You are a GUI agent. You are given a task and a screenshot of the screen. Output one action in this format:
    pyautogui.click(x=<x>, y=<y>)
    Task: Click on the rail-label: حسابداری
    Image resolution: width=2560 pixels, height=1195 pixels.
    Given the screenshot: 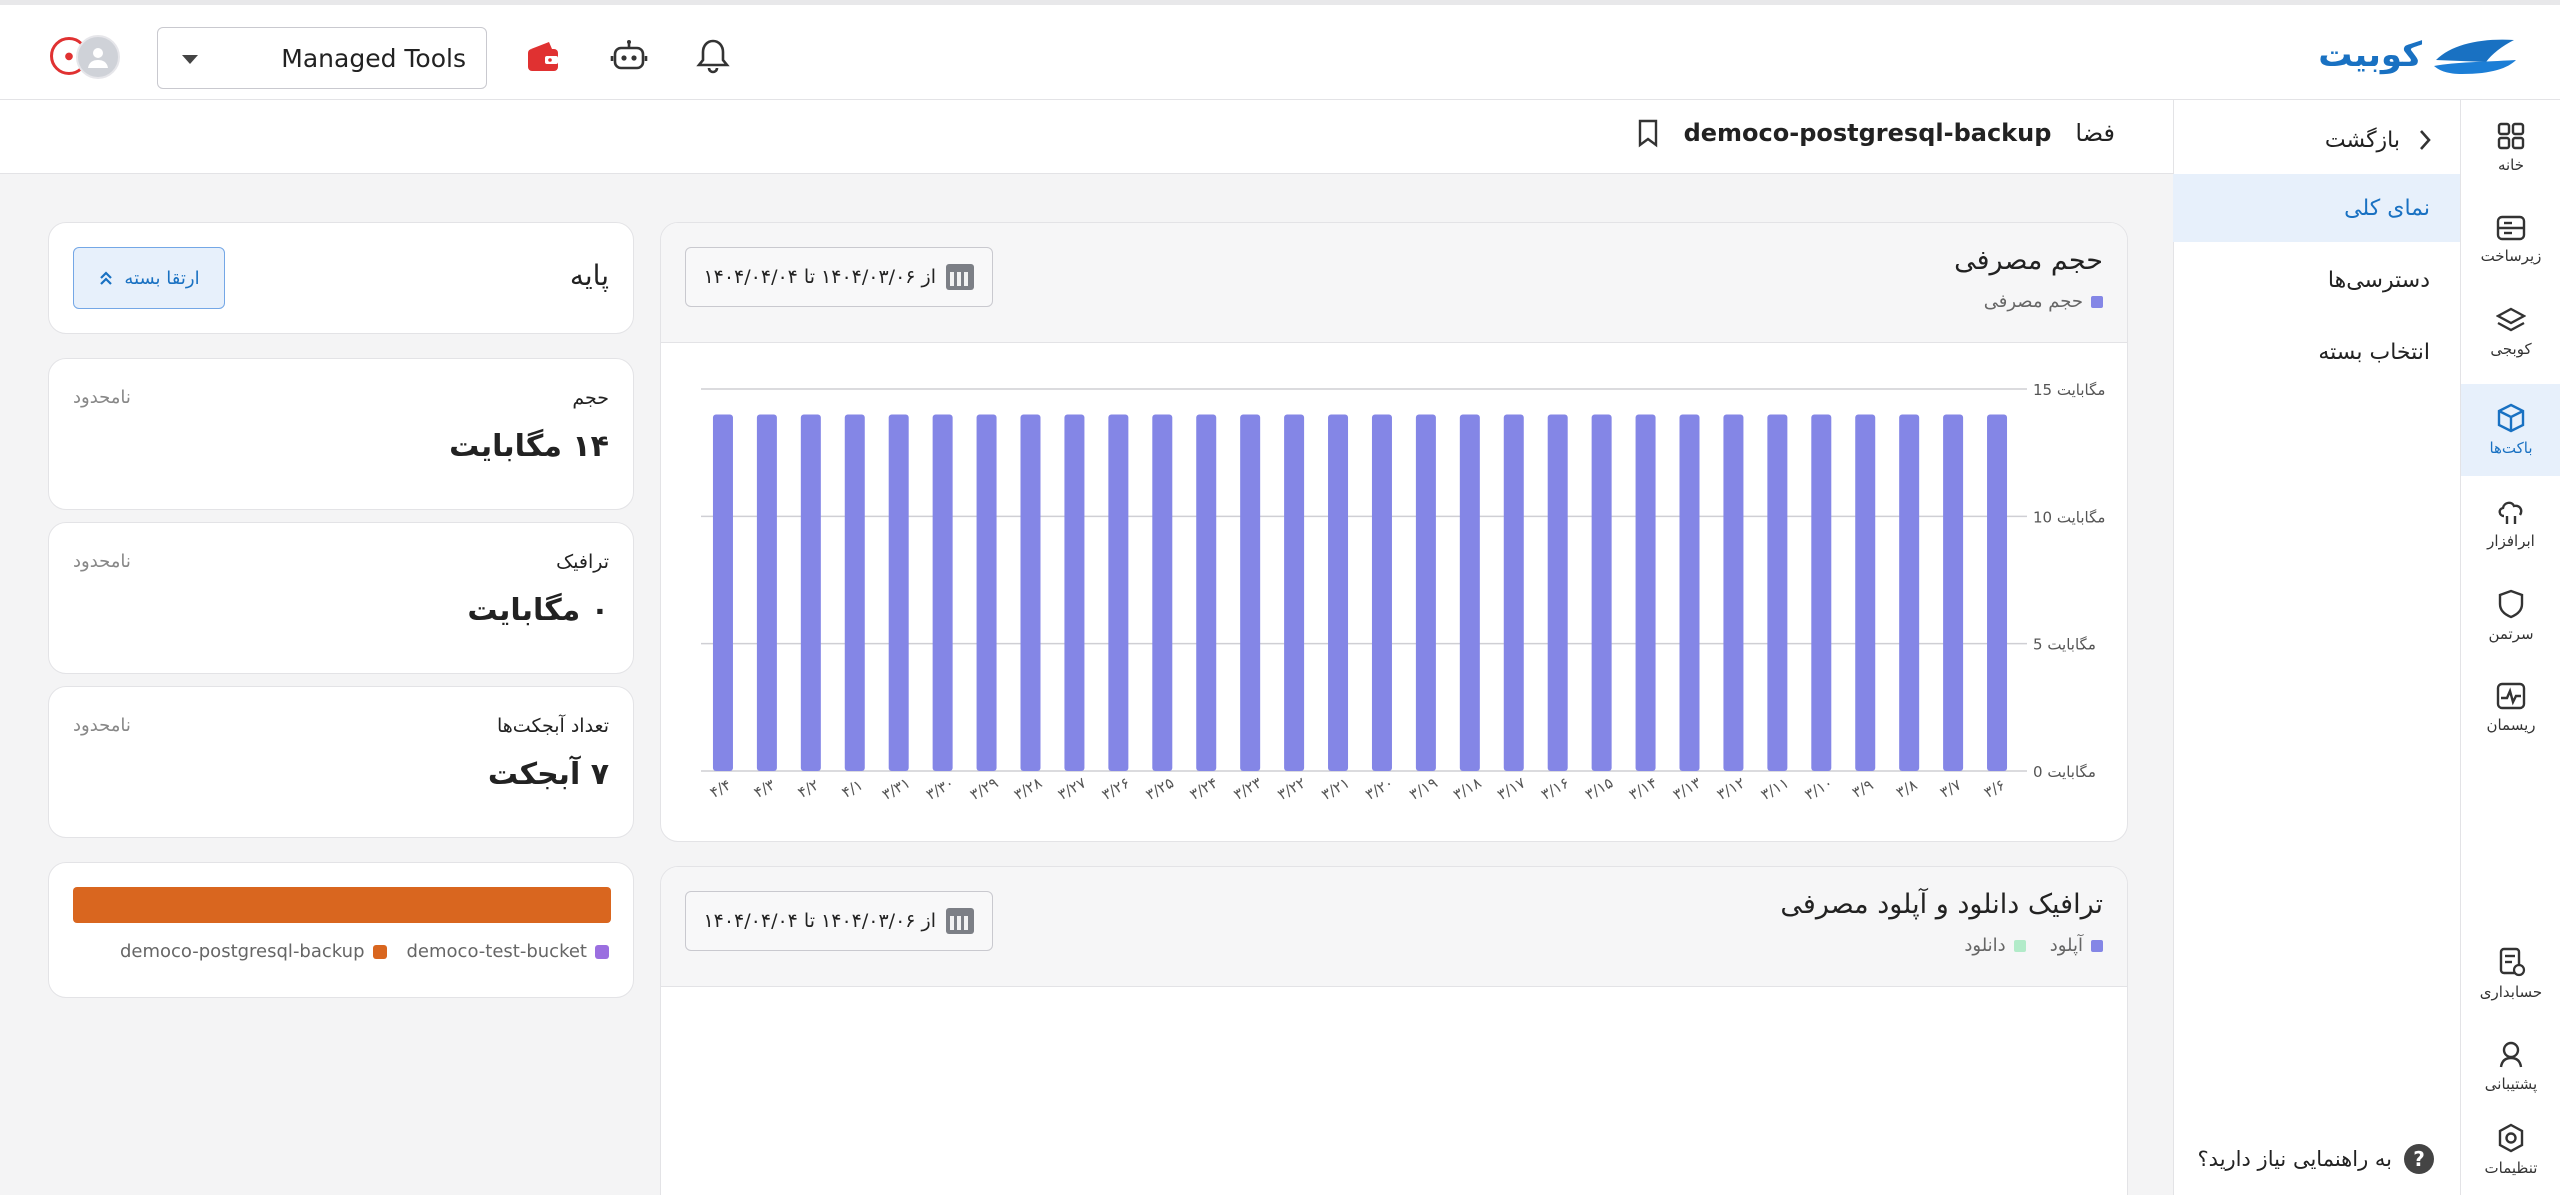 What is the action you would take?
    pyautogui.click(x=2511, y=992)
    